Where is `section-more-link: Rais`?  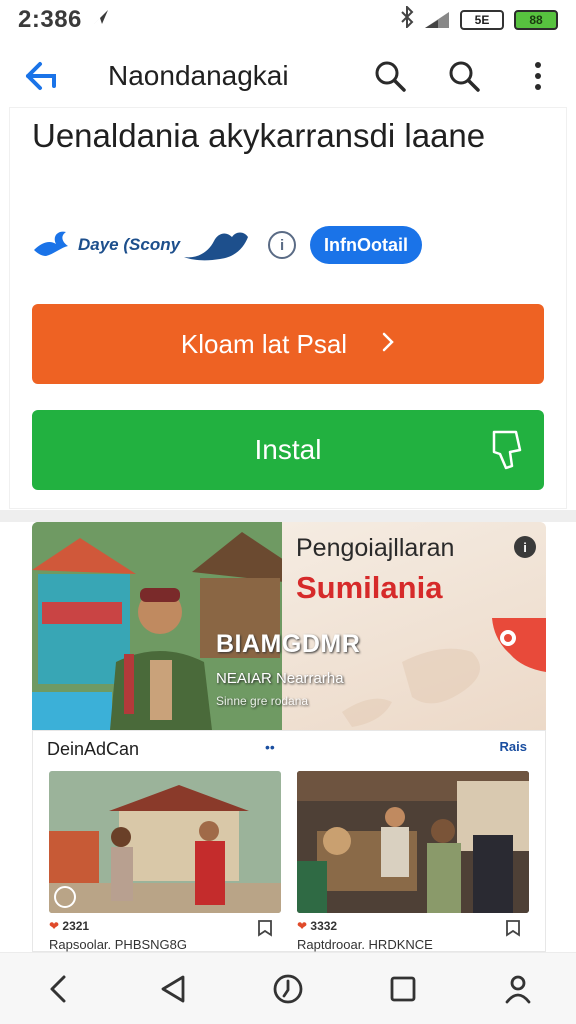
section-more-link: Rais is located at coordinates (513, 746).